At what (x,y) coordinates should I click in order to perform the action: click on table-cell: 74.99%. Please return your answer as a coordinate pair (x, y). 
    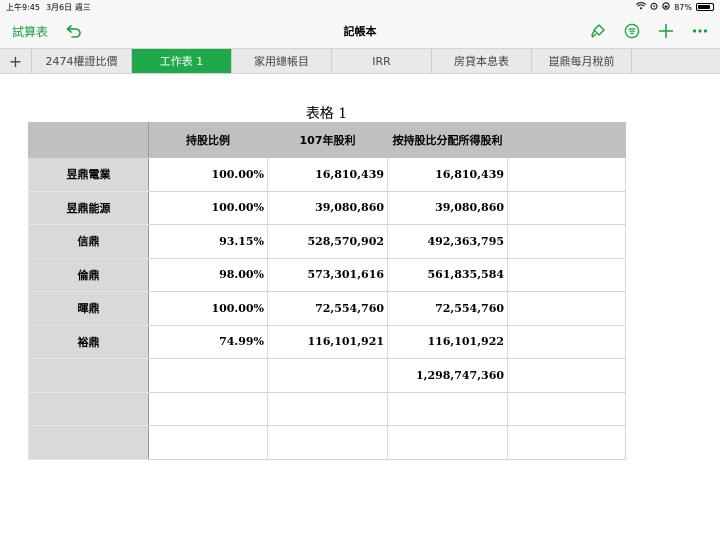
    Looking at the image, I should click on (208, 341).